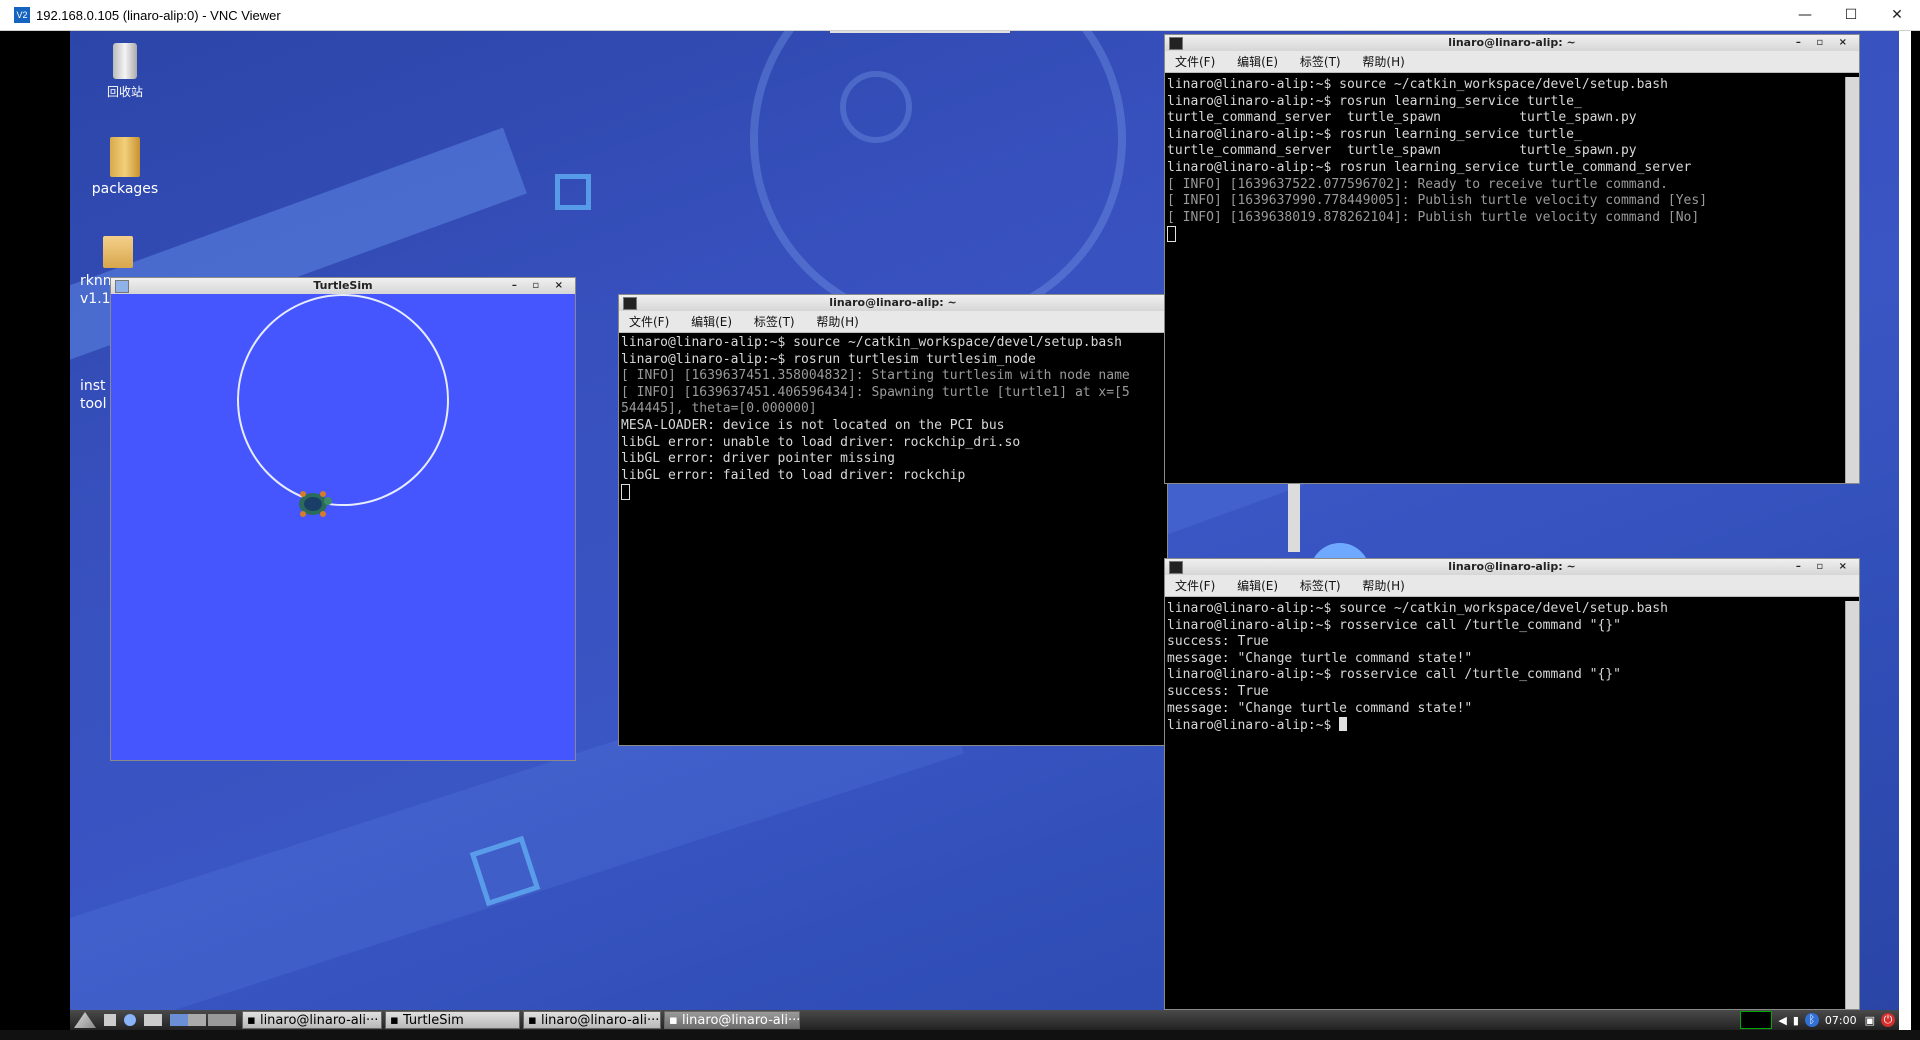 The image size is (1920, 1040). What do you see at coordinates (110, 1020) in the screenshot?
I see `show-desktop-icon` at bounding box center [110, 1020].